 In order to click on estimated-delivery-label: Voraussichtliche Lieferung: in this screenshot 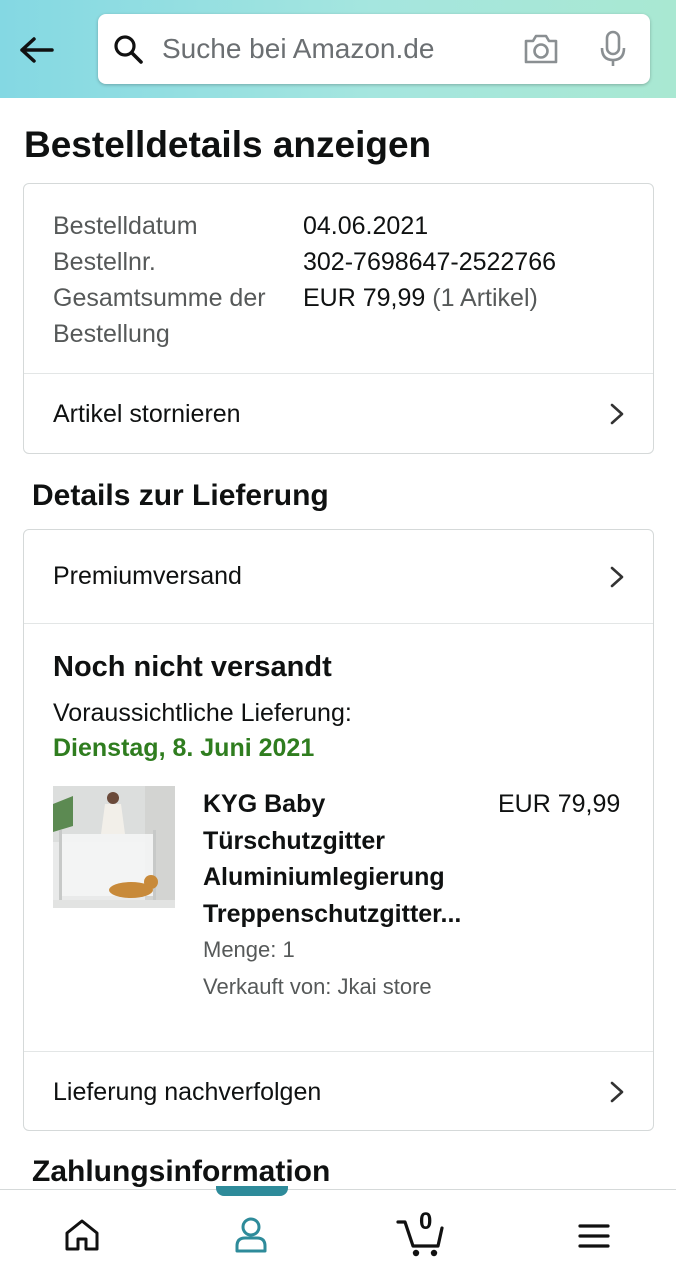, I will do `click(202, 713)`.